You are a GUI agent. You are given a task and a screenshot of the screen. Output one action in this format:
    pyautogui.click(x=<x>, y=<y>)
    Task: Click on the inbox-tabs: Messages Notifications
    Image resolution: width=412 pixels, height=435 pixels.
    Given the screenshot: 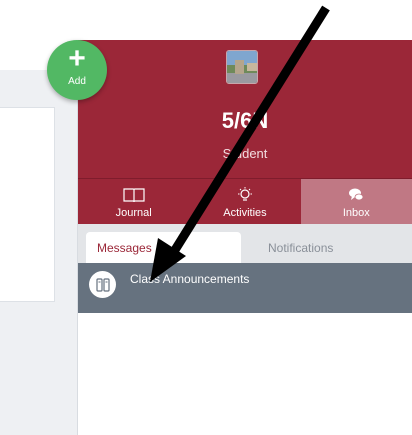 What is the action you would take?
    pyautogui.click(x=245, y=243)
    